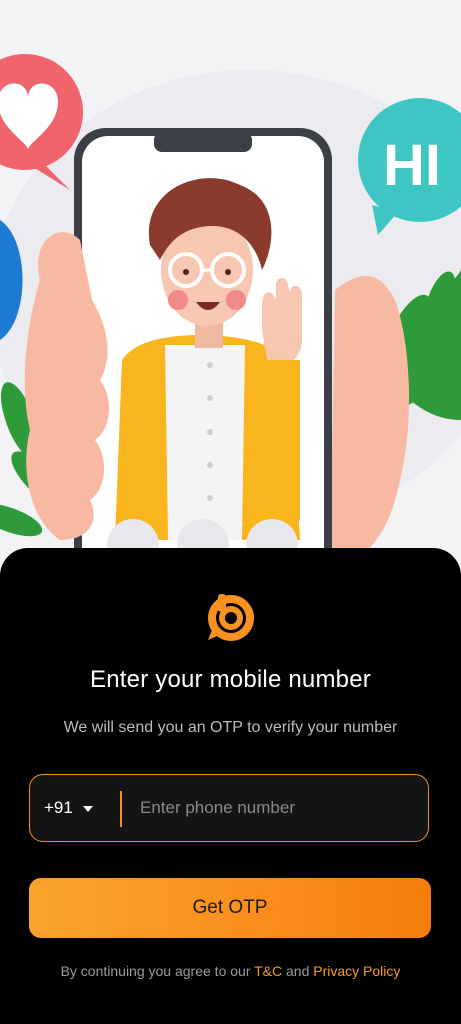  Describe the element at coordinates (230, 679) in the screenshot. I see `page-title: Enter your mobile number` at that location.